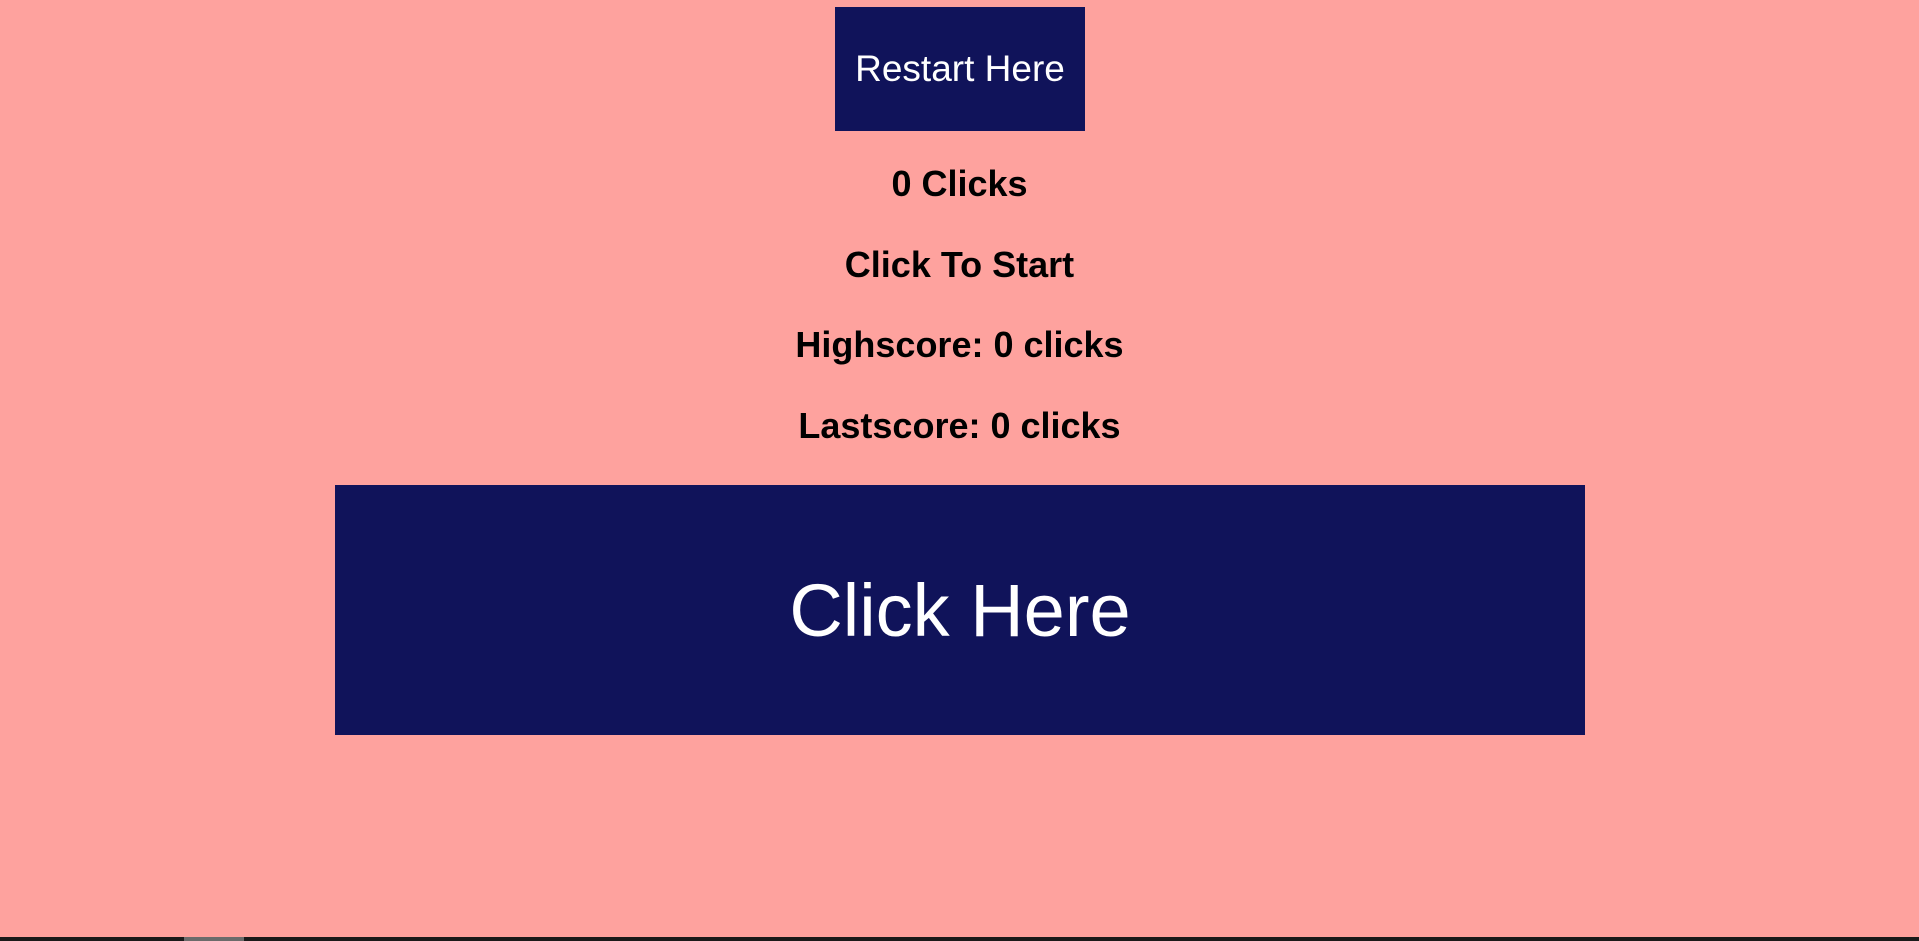 This screenshot has width=1919, height=941. What do you see at coordinates (959, 264) in the screenshot?
I see `status-text: Click To Start` at bounding box center [959, 264].